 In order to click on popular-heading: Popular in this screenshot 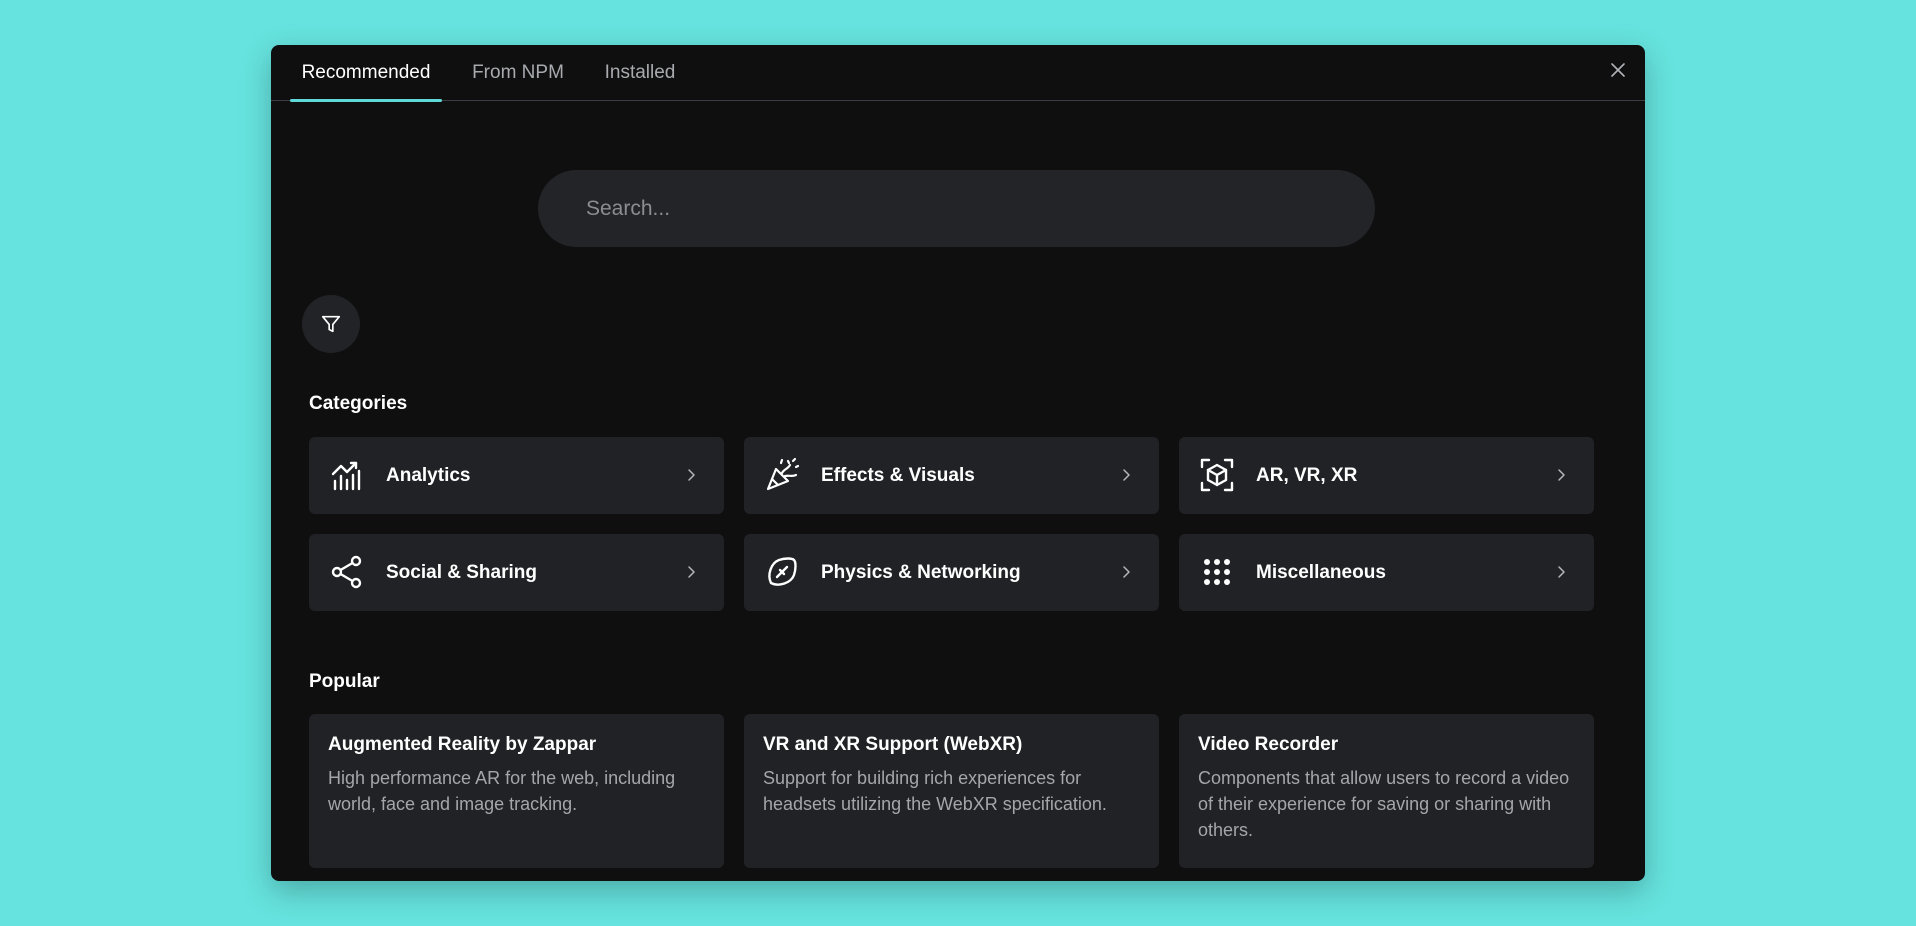, I will do `click(344, 681)`.